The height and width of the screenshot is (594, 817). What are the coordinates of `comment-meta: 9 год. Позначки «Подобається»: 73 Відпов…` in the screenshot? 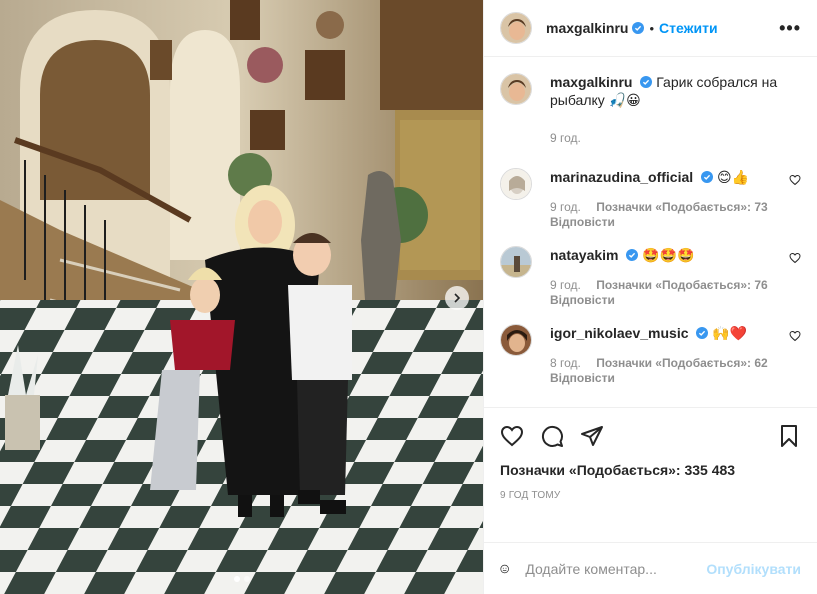 It's located at (665, 215).